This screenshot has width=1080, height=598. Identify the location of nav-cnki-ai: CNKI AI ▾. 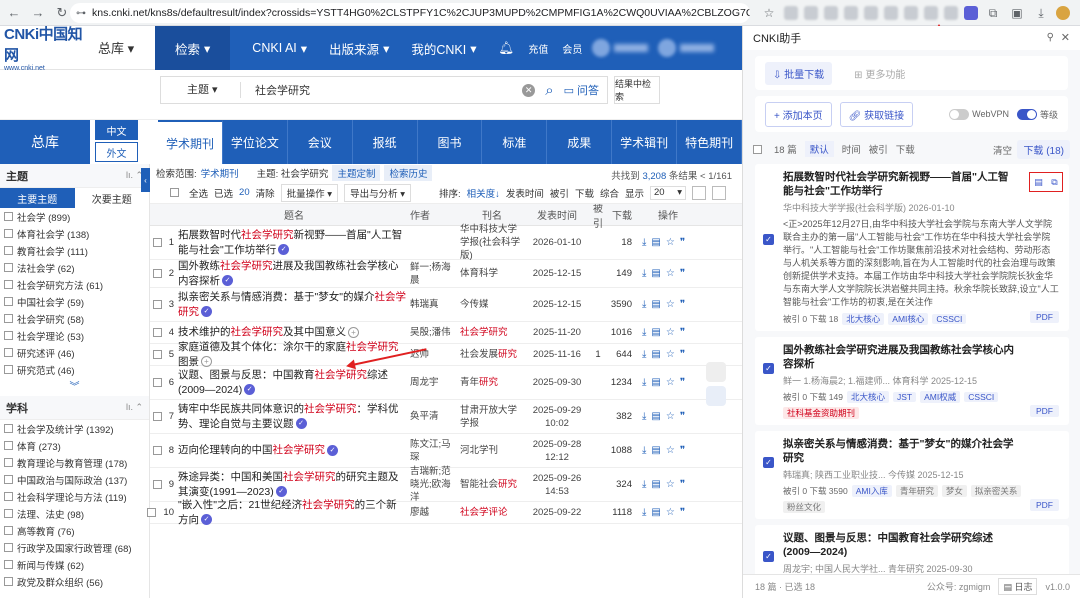
(268, 48).